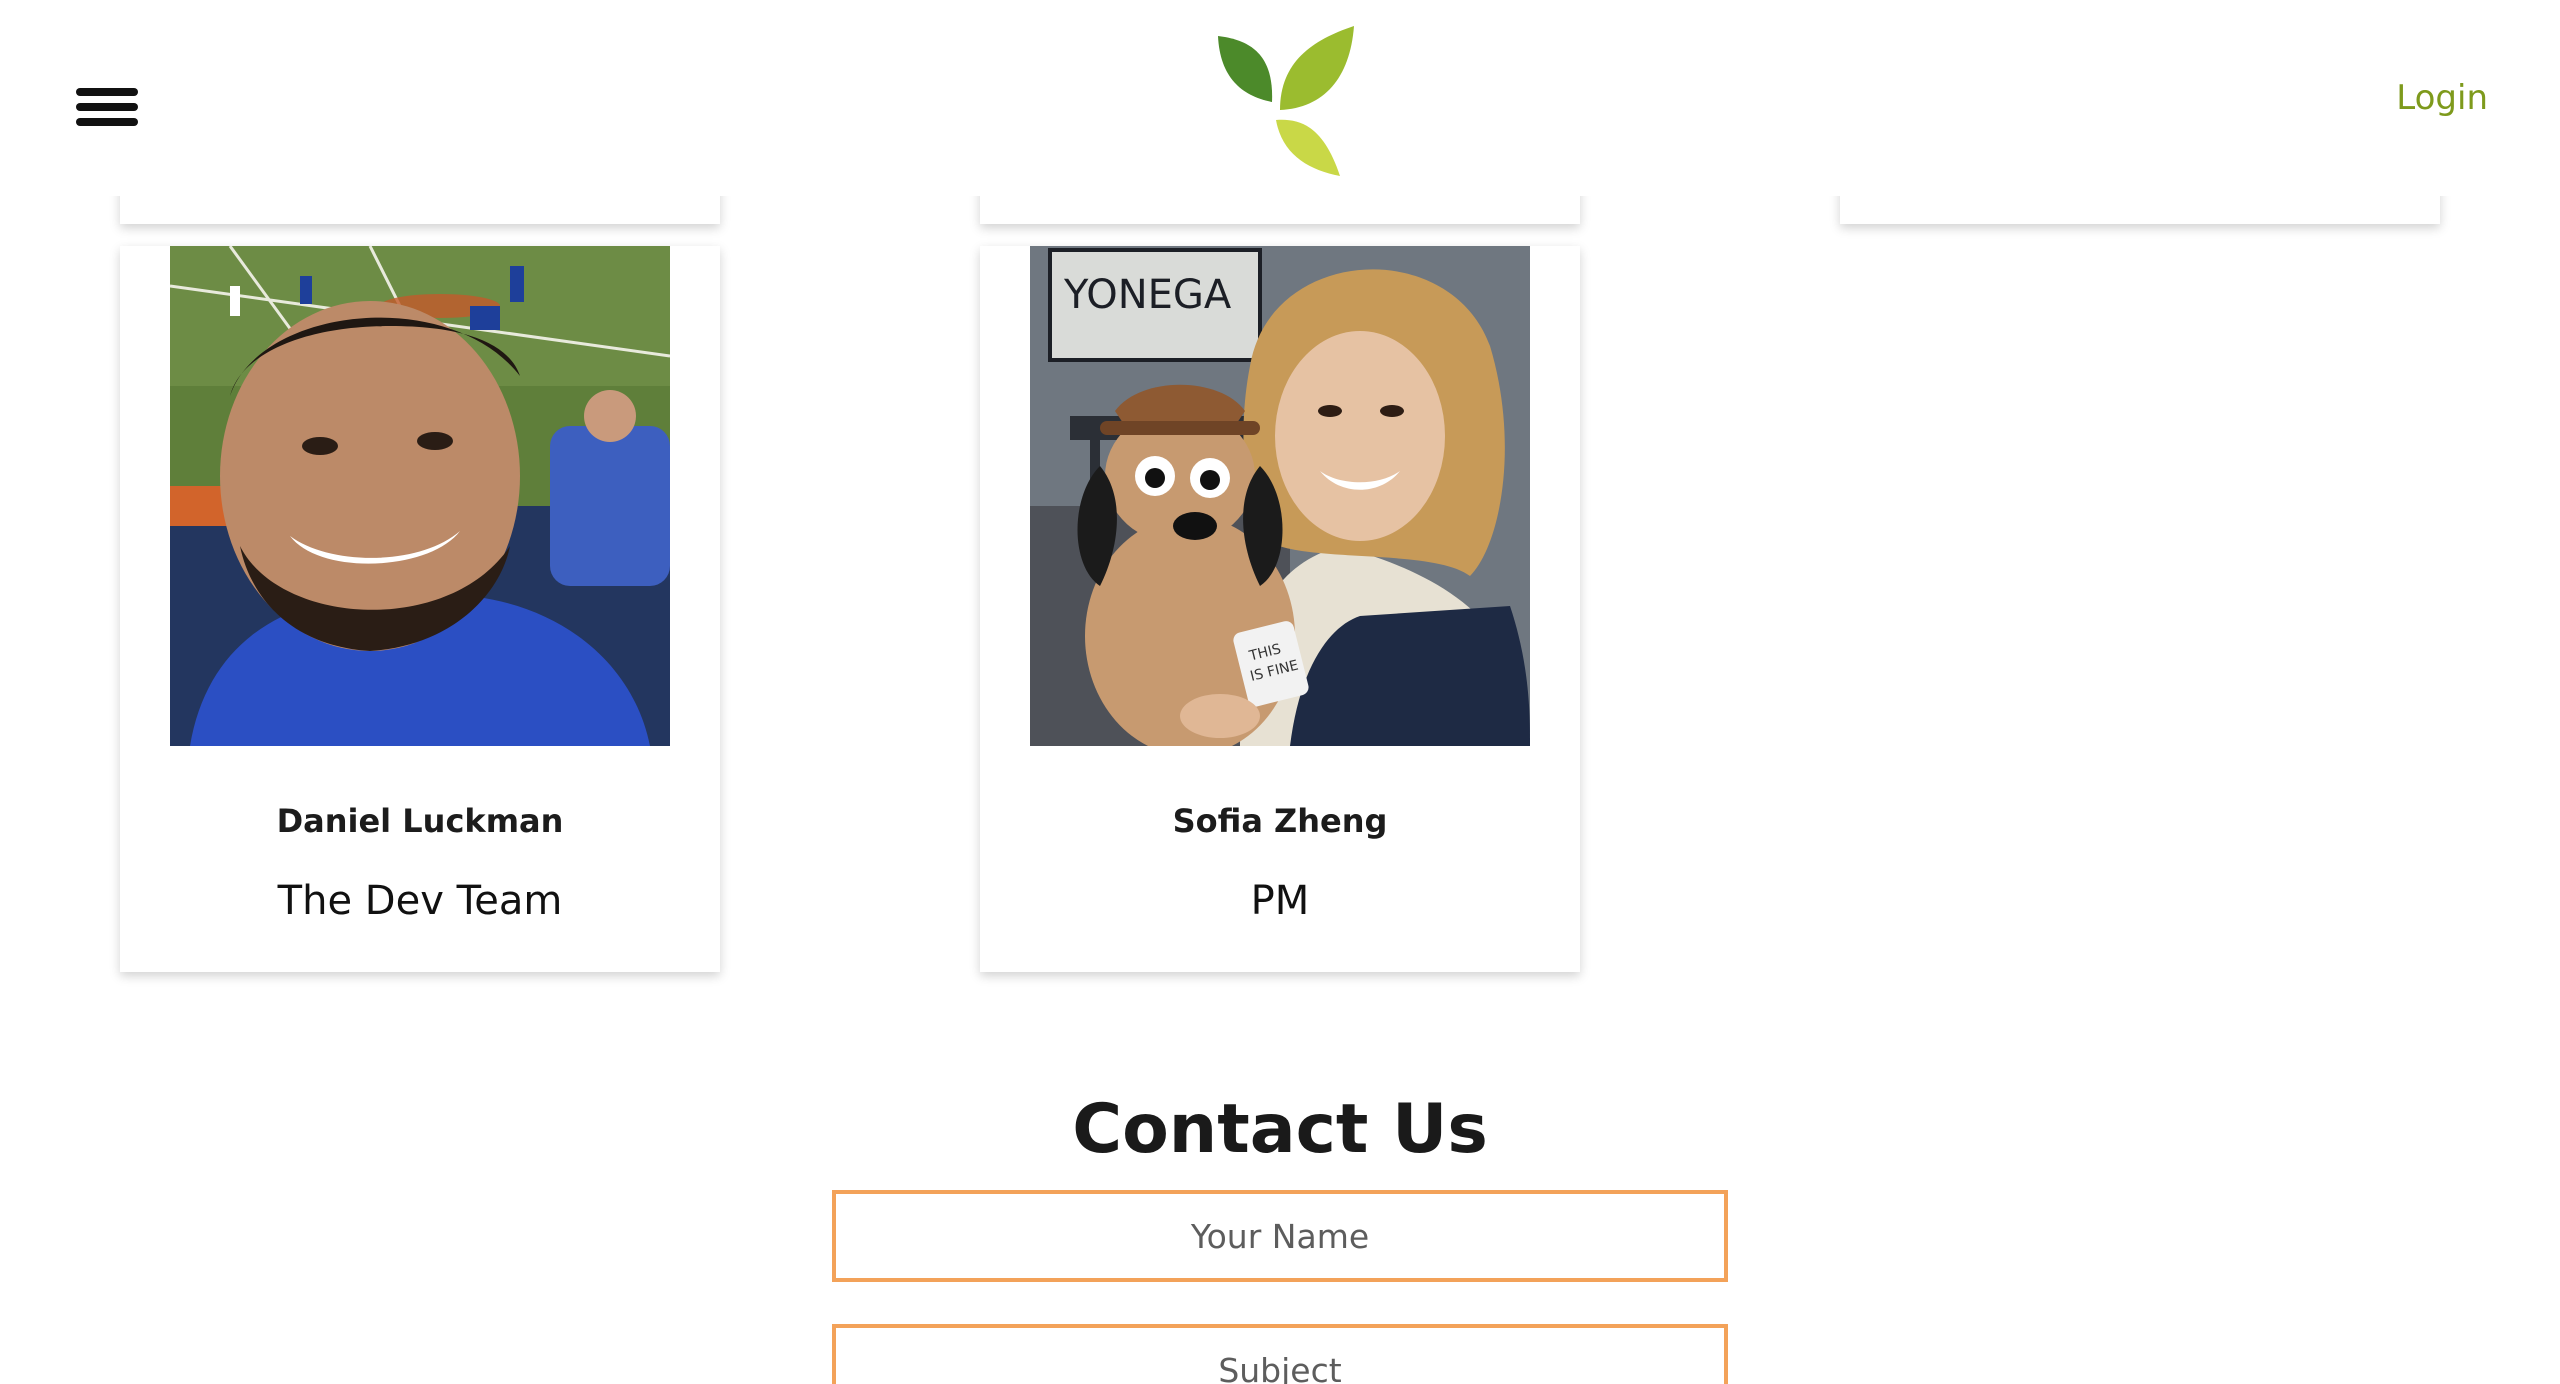  What do you see at coordinates (1280, 1354) in the screenshot?
I see `subject-input` at bounding box center [1280, 1354].